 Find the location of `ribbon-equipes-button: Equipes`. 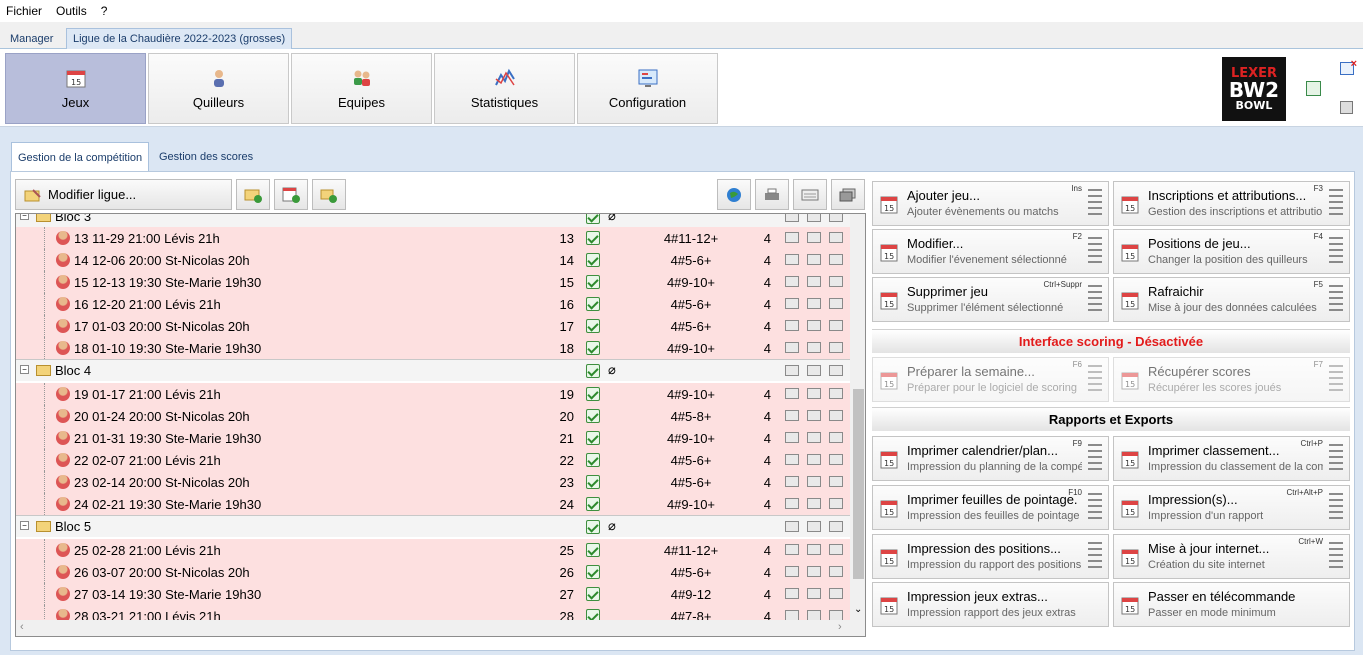

ribbon-equipes-button: Equipes is located at coordinates (361, 88).